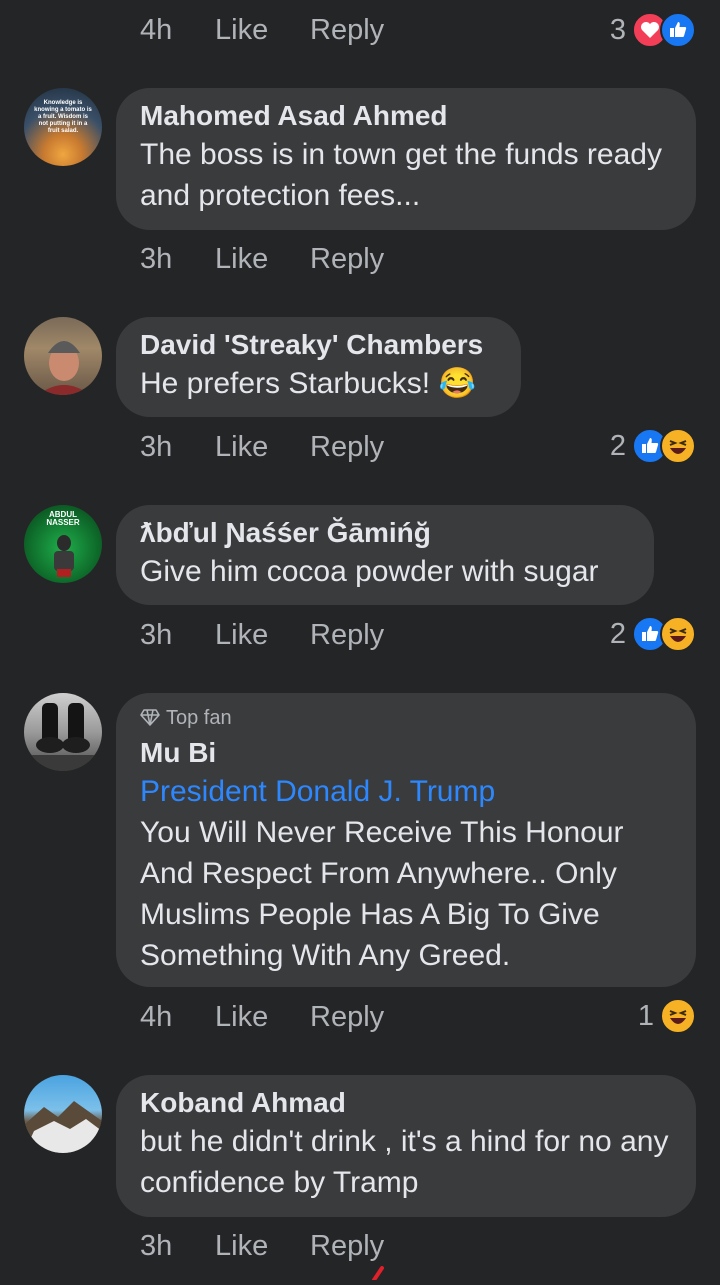  Describe the element at coordinates (308, 383) in the screenshot. I see `comment-text: He prefers Starbucks! 😂` at that location.